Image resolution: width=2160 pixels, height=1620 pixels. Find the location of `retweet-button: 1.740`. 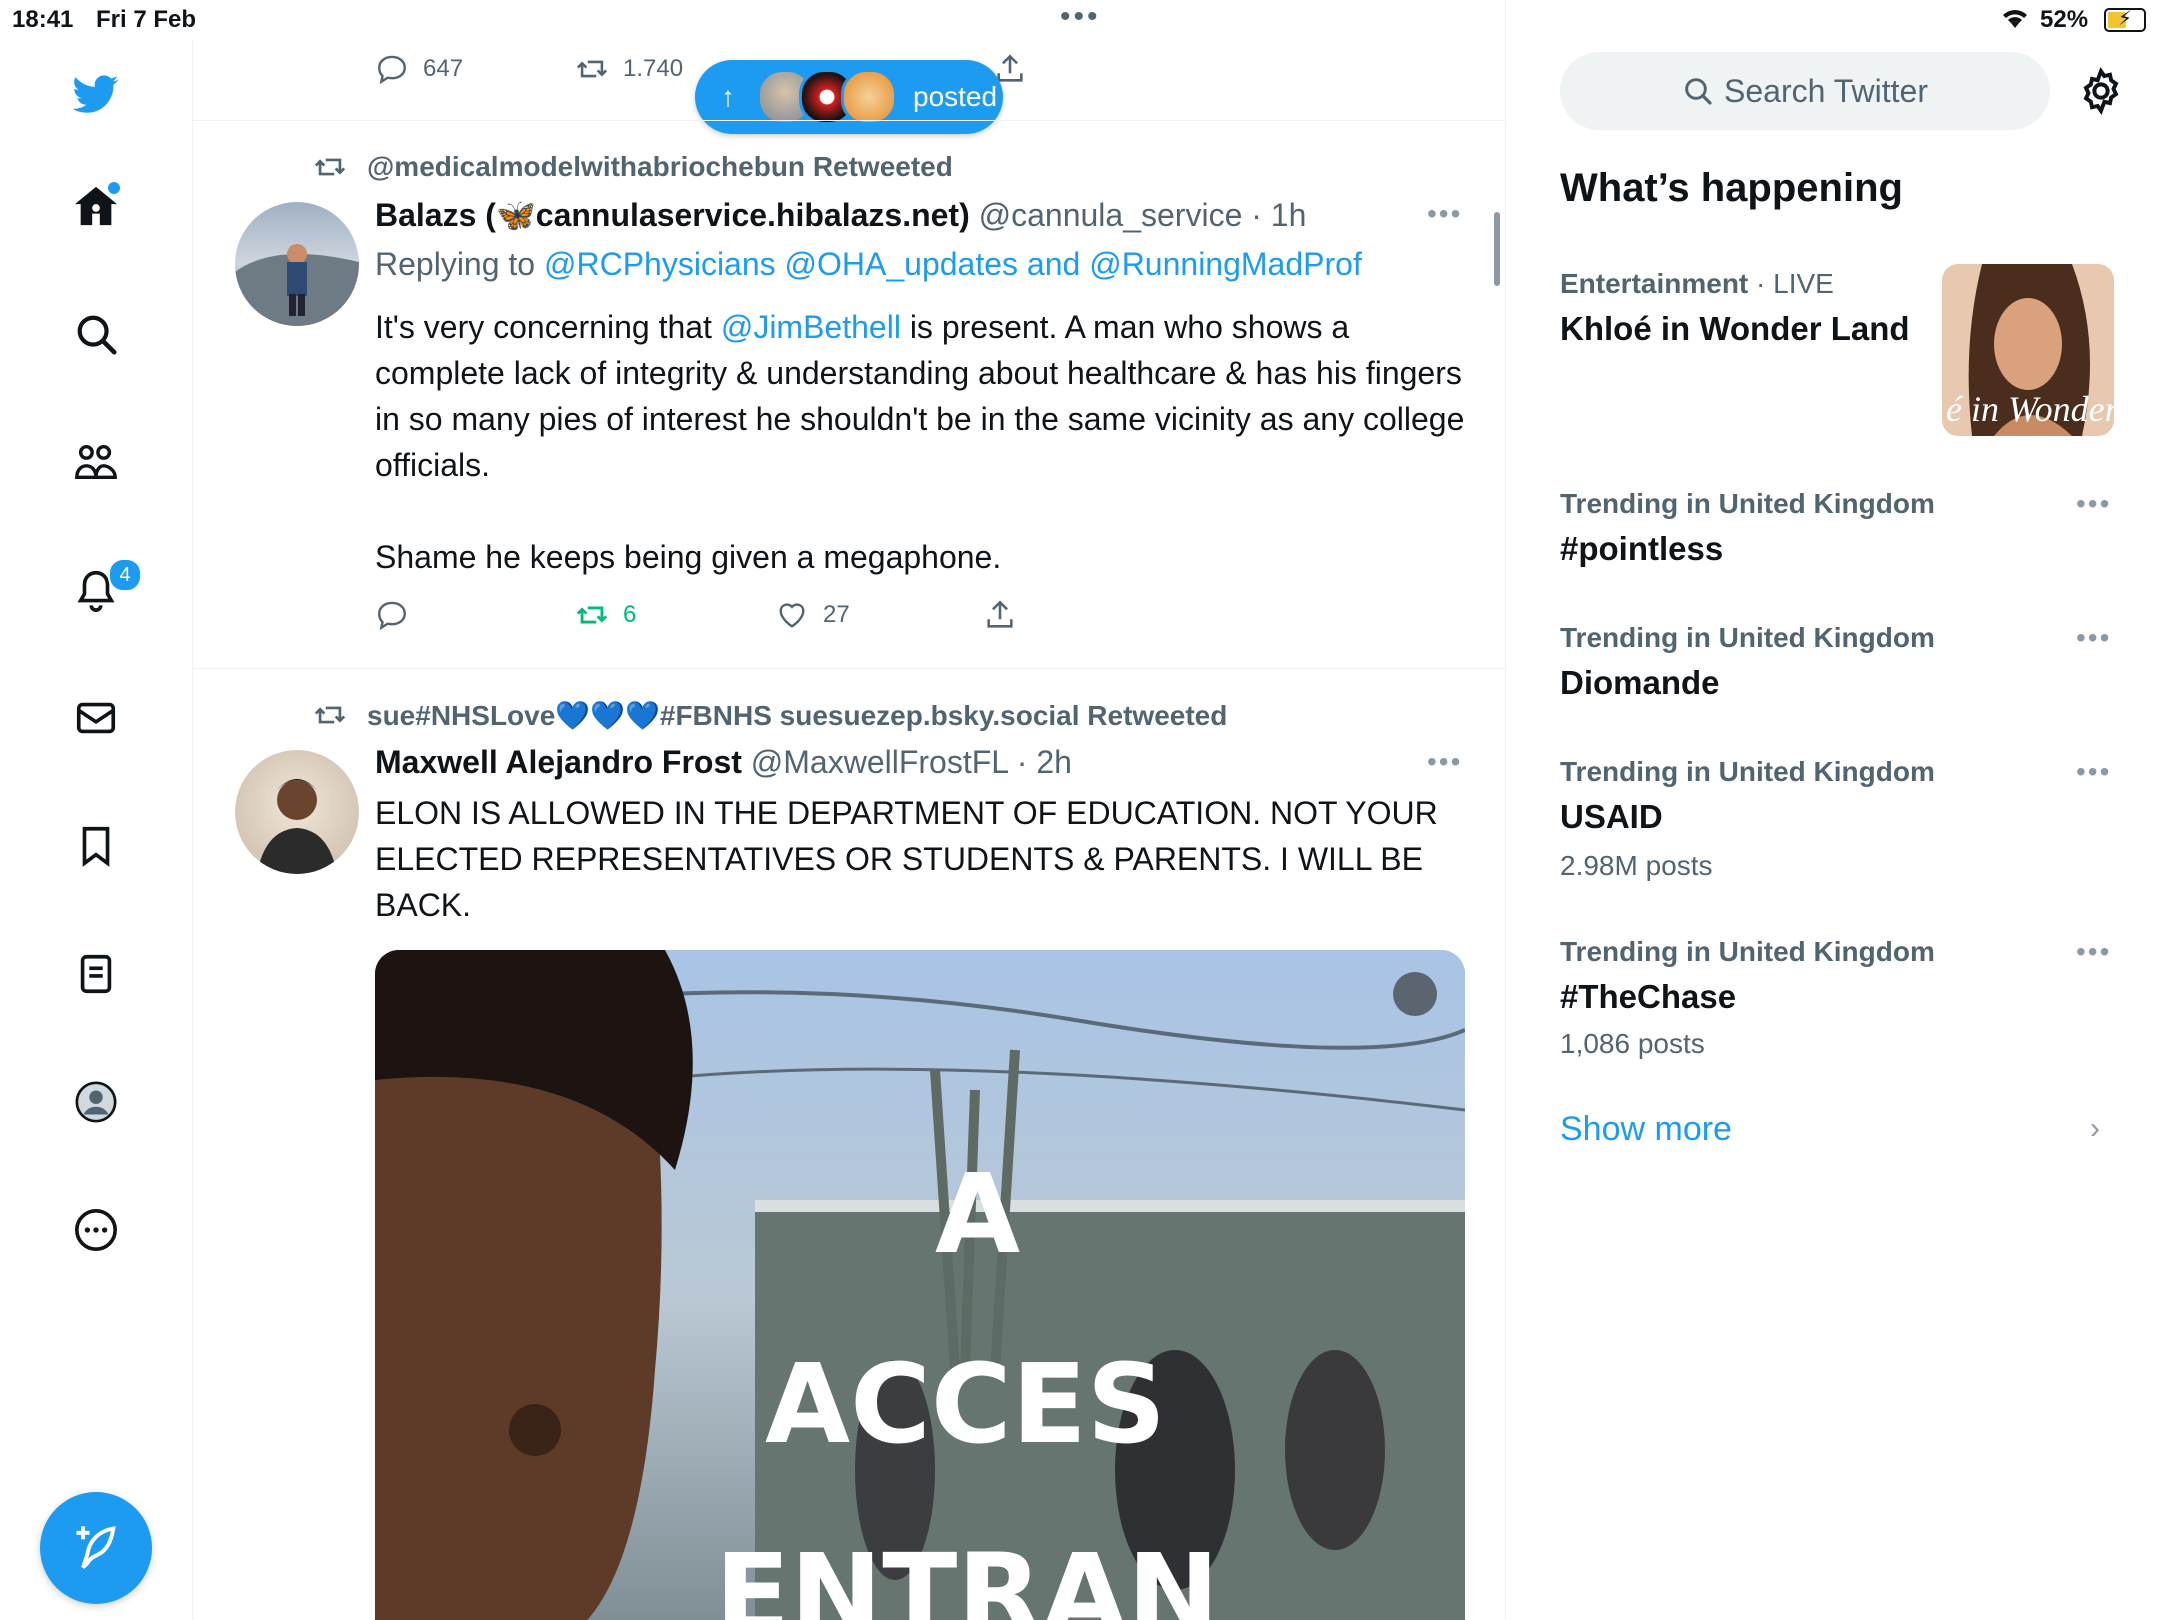

retweet-button: 1.740 is located at coordinates (629, 69).